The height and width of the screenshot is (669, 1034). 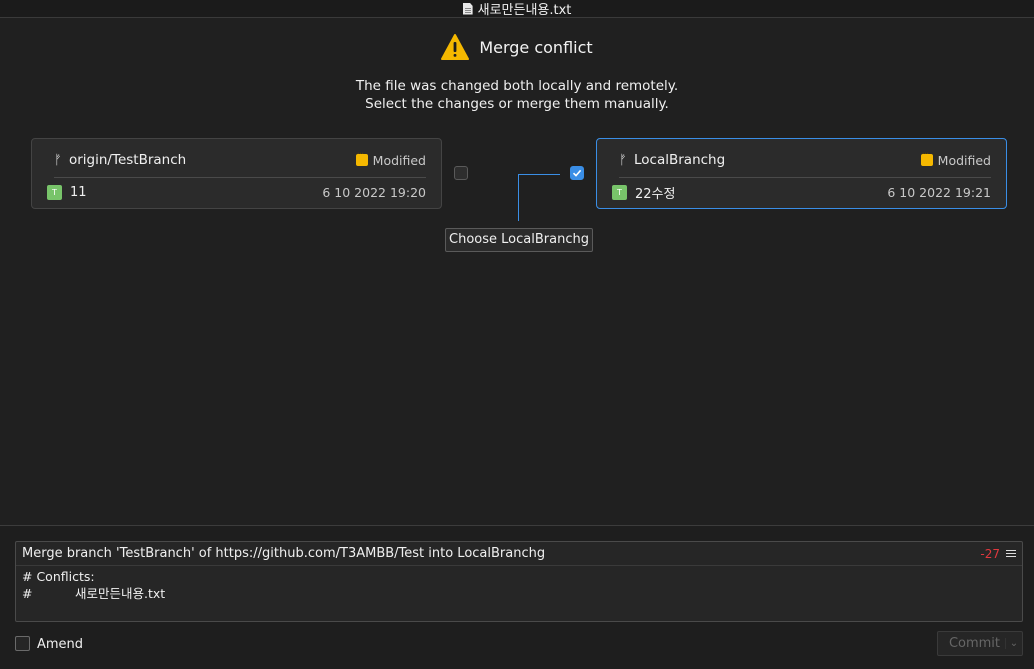 I want to click on amend-label: Amend, so click(x=60, y=644).